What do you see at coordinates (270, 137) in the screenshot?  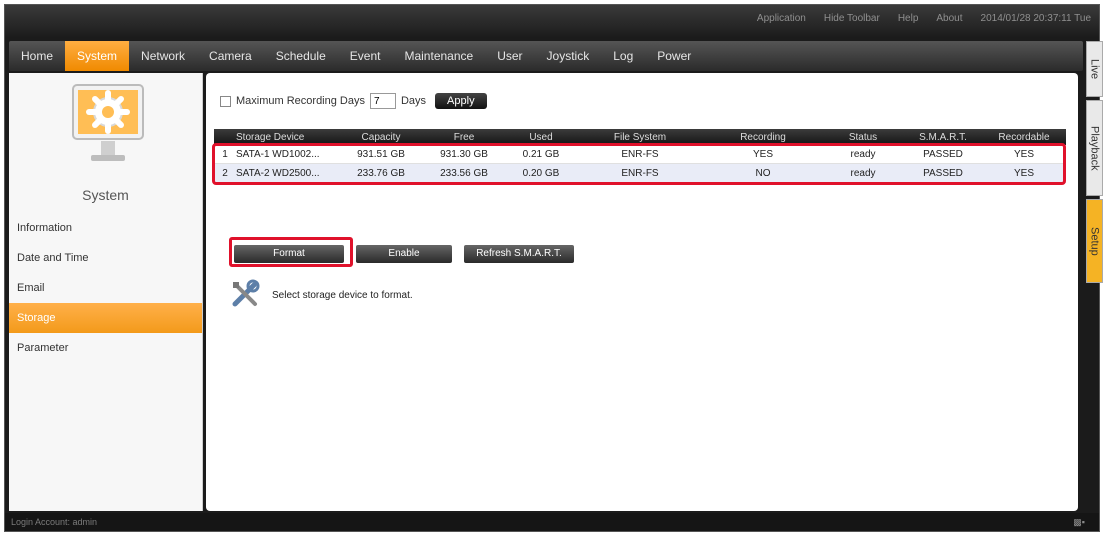 I see `col-storage-device-header: Storage Device` at bounding box center [270, 137].